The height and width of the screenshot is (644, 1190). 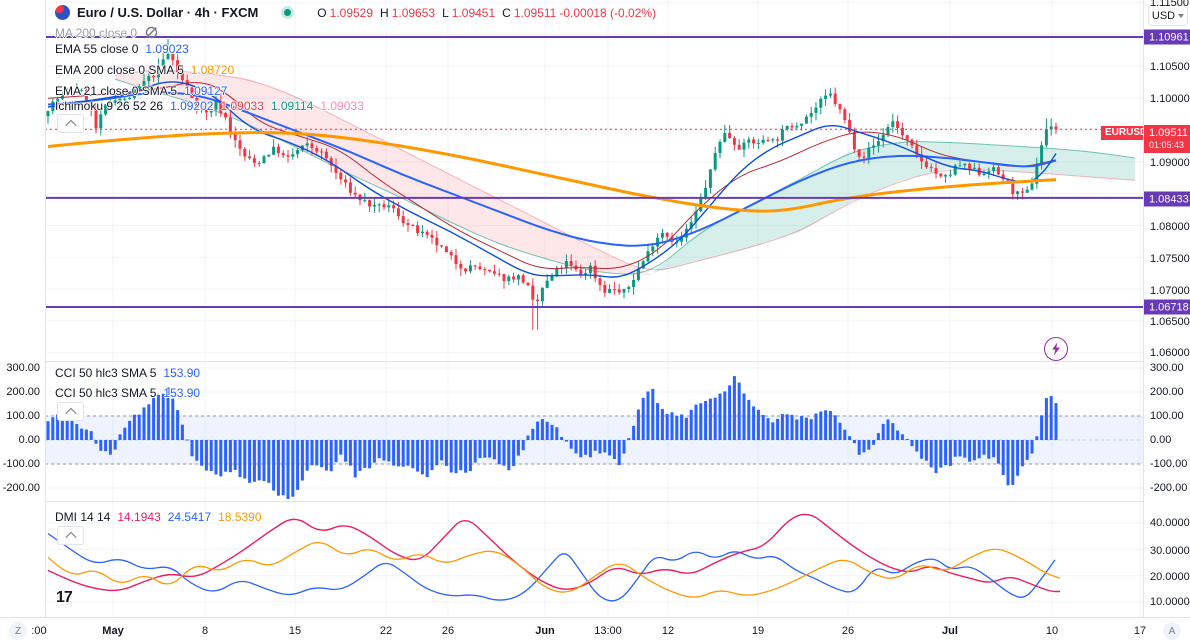 What do you see at coordinates (23, 368) in the screenshot?
I see `indicator-axis-label: 300.00` at bounding box center [23, 368].